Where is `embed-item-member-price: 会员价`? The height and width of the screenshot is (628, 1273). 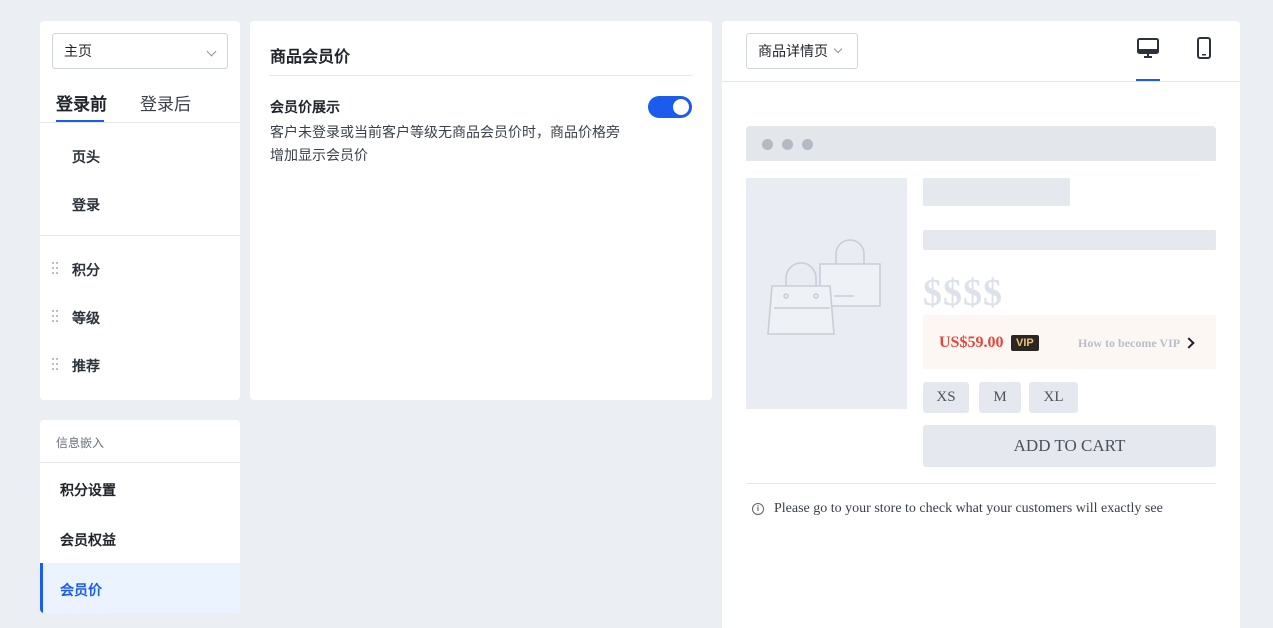 embed-item-member-price: 会员价 is located at coordinates (140, 588).